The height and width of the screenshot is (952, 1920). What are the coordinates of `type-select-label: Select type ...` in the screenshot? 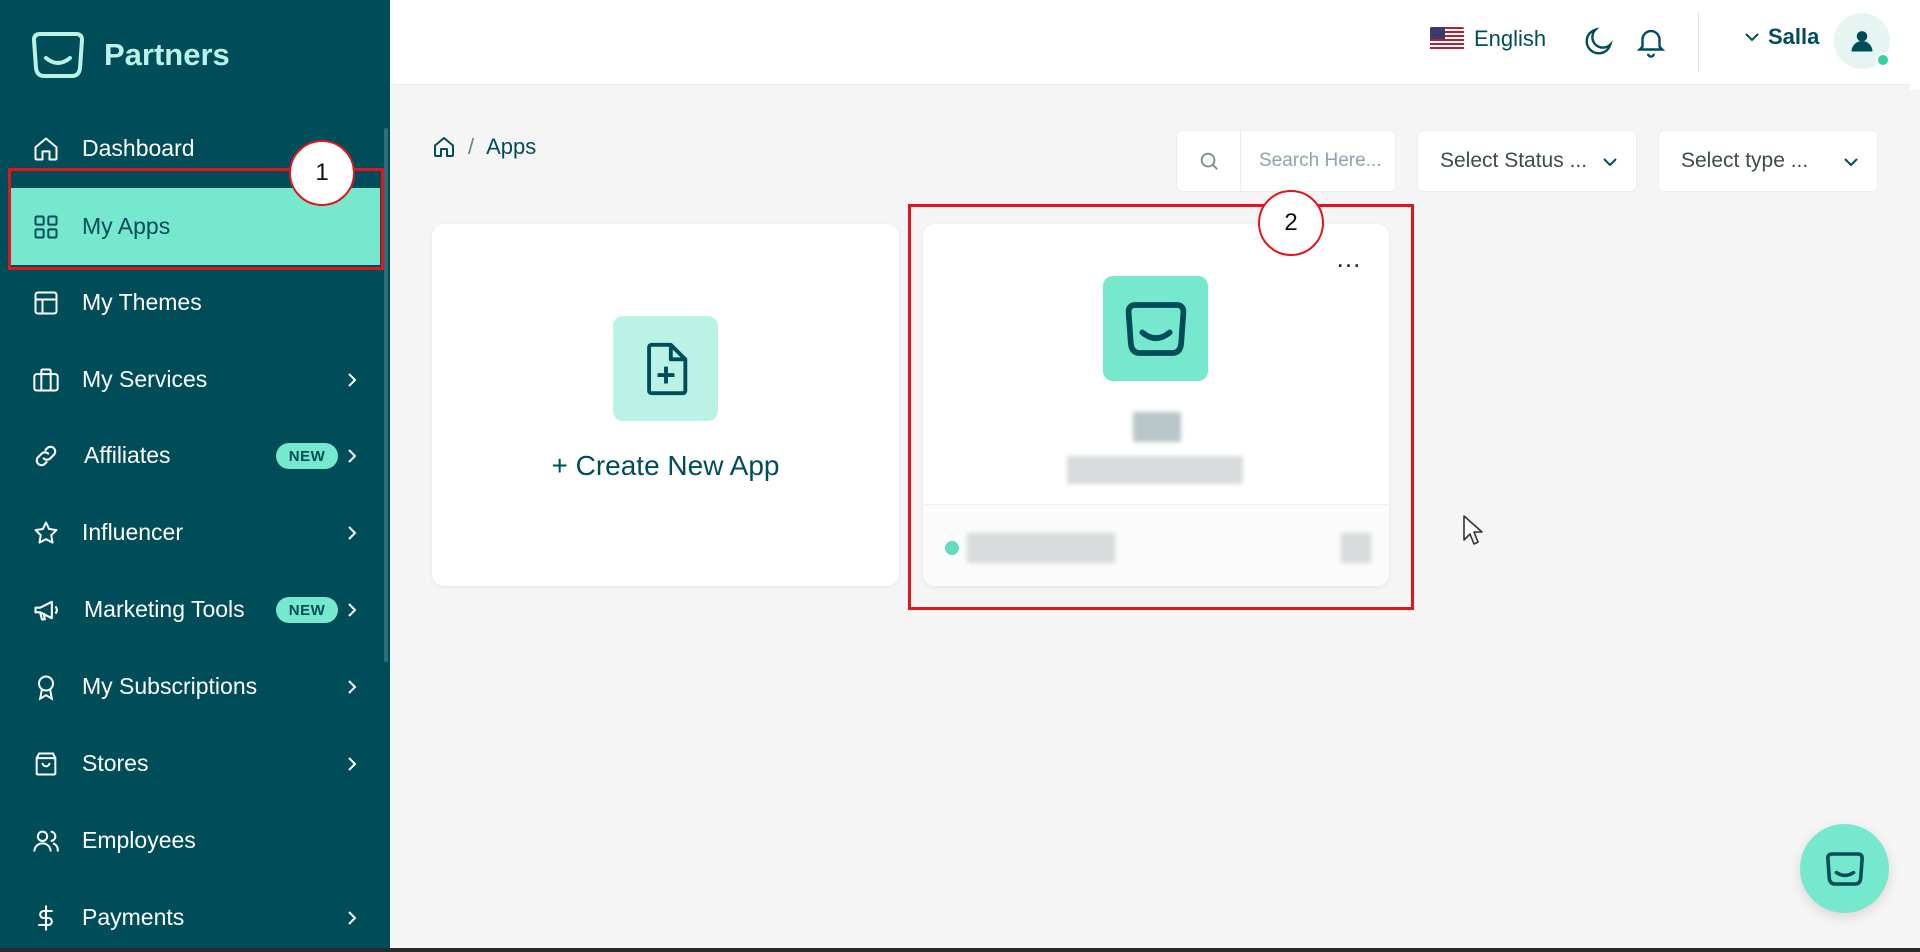 It's located at (1745, 160).